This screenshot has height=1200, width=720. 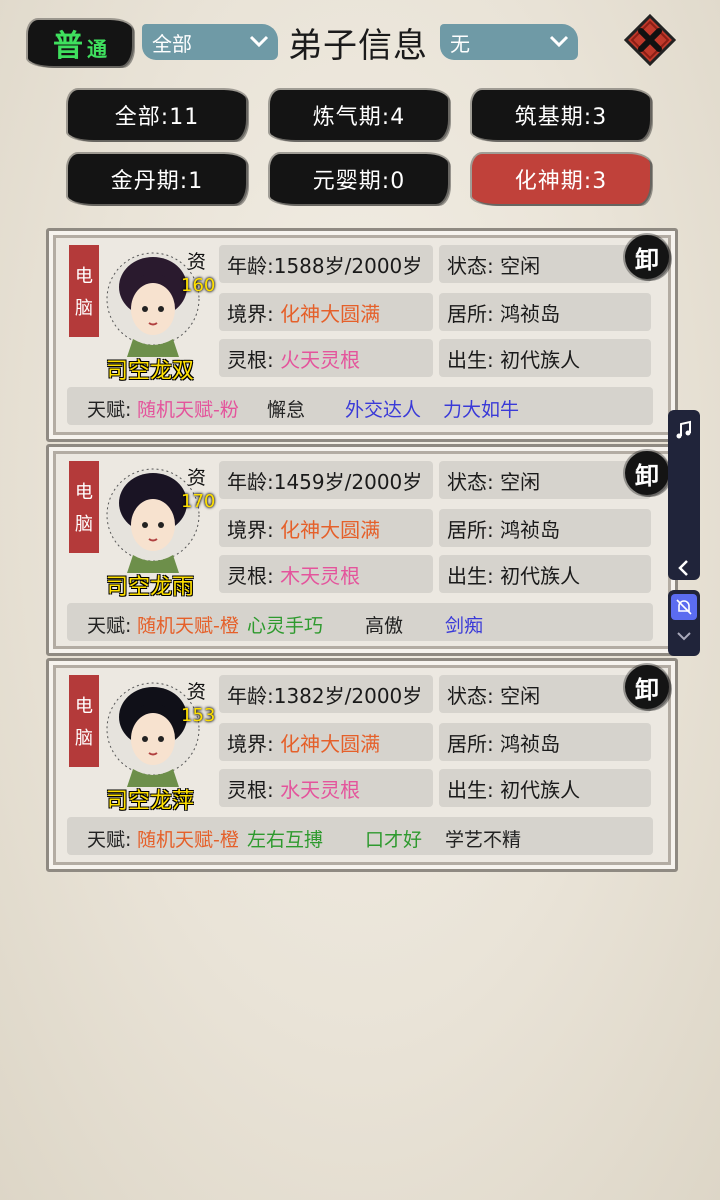 I want to click on tab-huashen: 化神期:3, so click(x=561, y=179).